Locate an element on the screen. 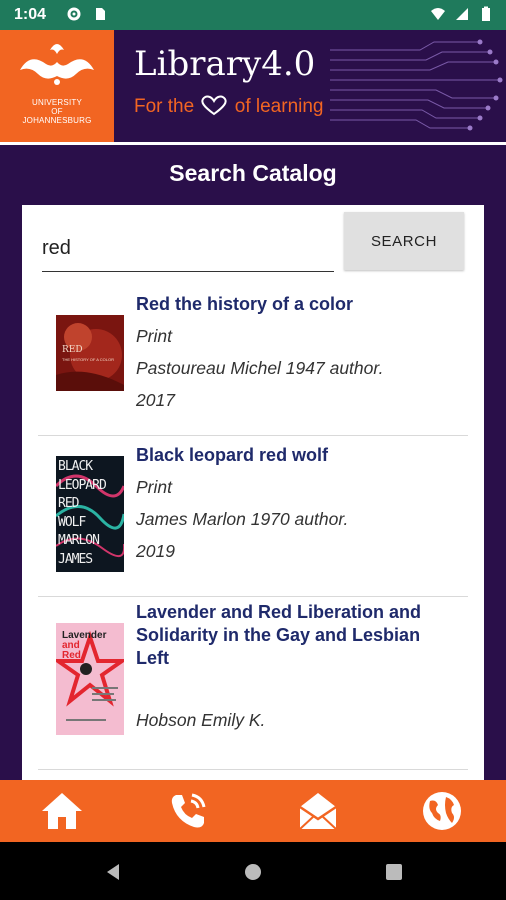 Image resolution: width=506 pixels, height=900 pixels. university-logo: UNIVERSITY OF JOHANNESBURG is located at coordinates (57, 86).